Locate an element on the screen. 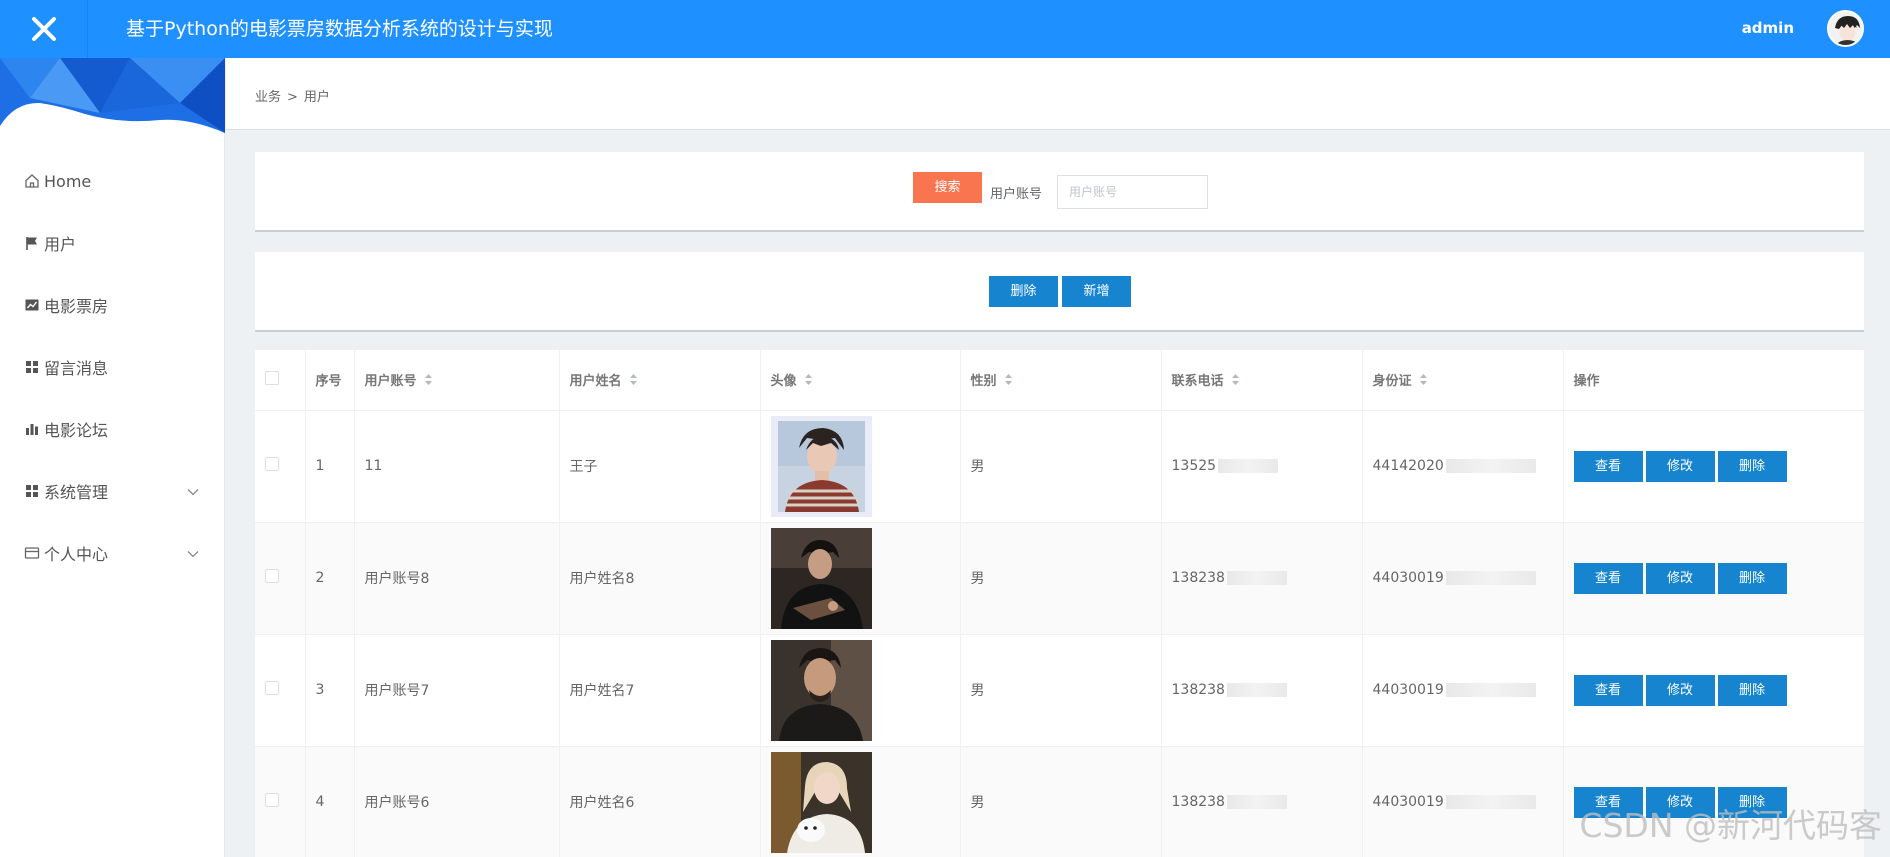 The image size is (1890, 857). cell-gender: 男 is located at coordinates (1061, 801).